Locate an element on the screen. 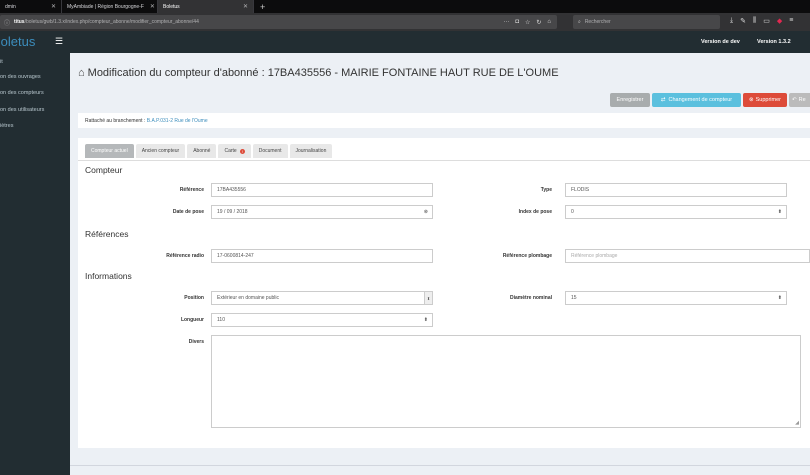 Image resolution: width=810 pixels, height=475 pixels. browser-icons: ⤓ ✎ ⫼ ▭ ◆ ≡ is located at coordinates (761, 21).